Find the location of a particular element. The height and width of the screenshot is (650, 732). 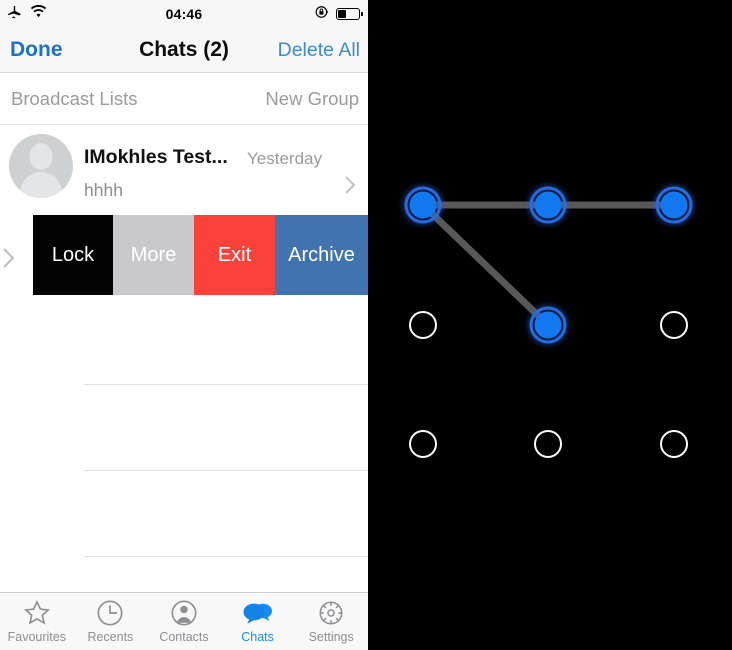

tab-label: Settings is located at coordinates (331, 637).